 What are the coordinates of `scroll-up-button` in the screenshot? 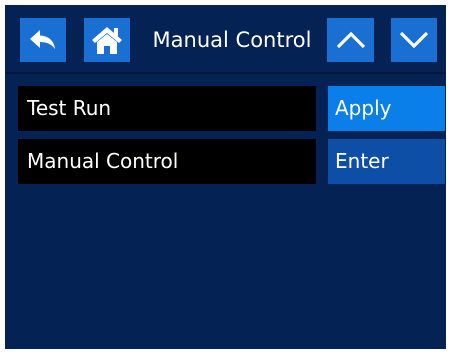 It's located at (350, 40).